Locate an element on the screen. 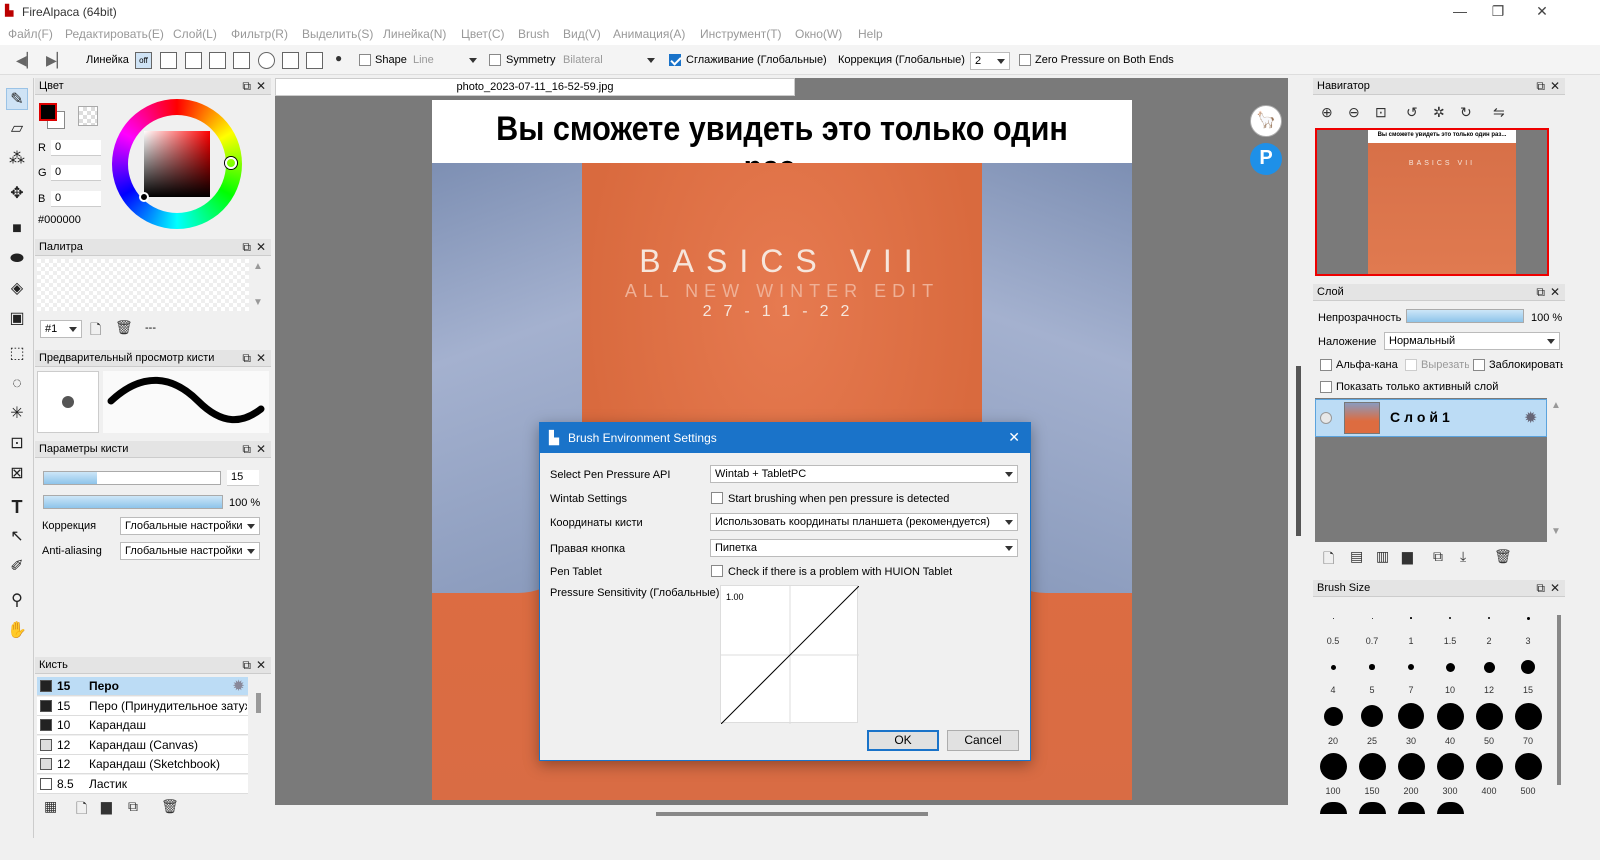  shape-checkbox is located at coordinates (365, 60).